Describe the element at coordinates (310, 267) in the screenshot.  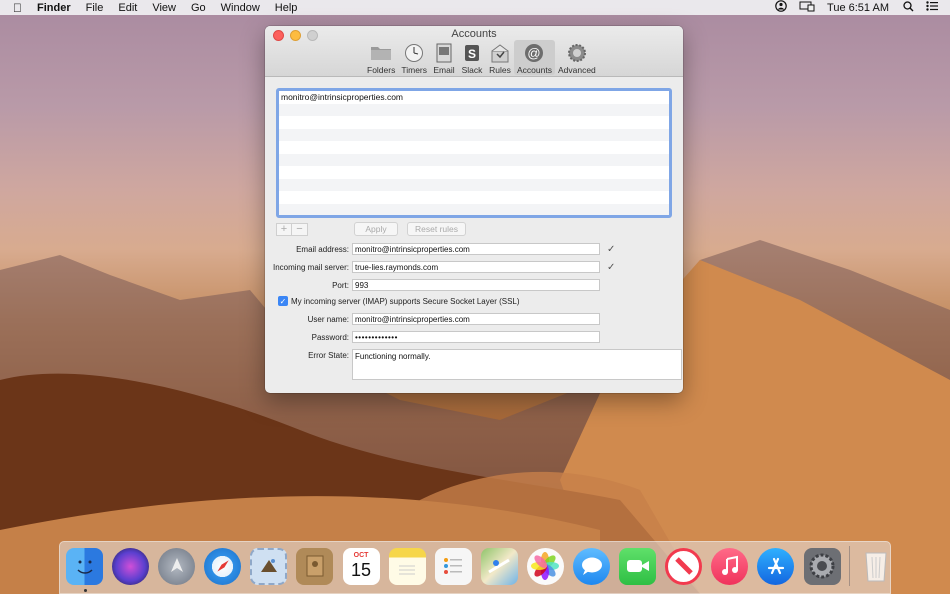
I see `server-label: Incoming mail server:` at that location.